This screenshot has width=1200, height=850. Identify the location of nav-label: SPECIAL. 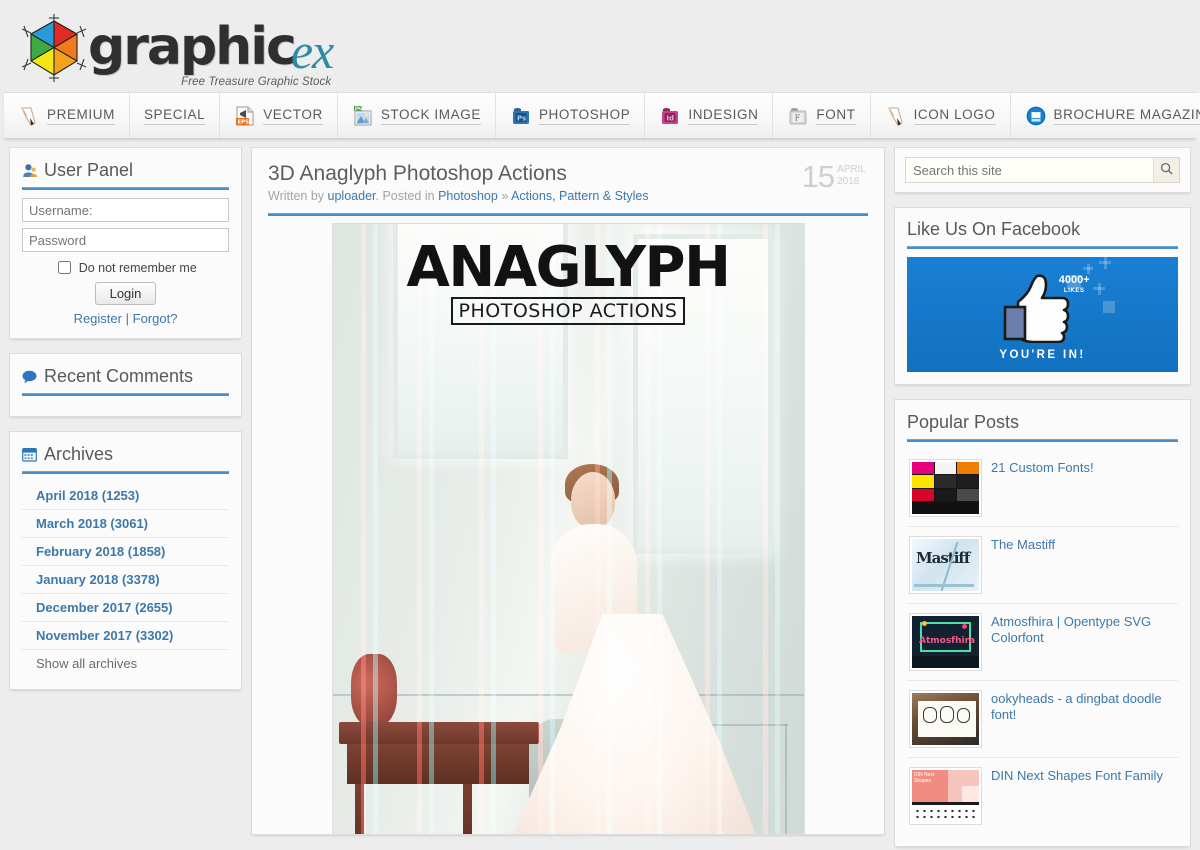
(174, 116).